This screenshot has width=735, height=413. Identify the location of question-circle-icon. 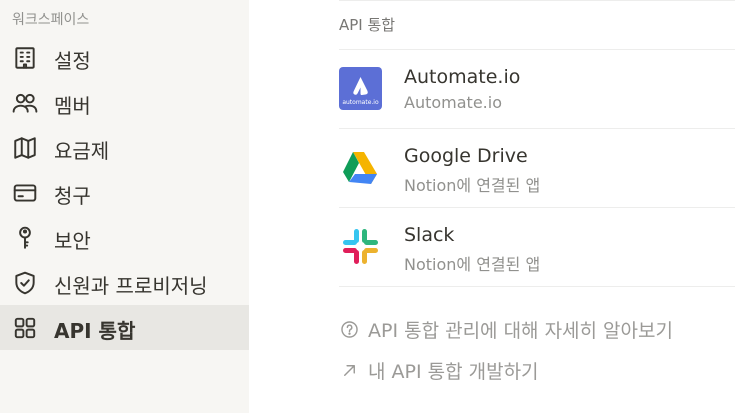
(349, 329).